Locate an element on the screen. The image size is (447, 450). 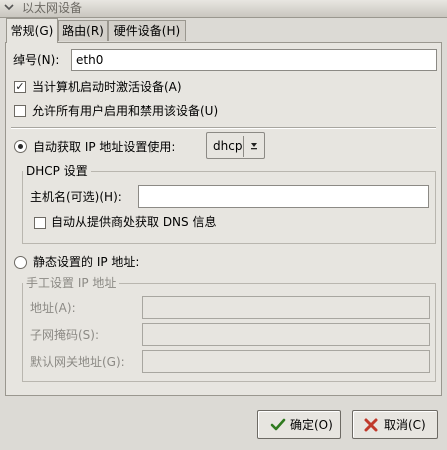
tab-hardware: 硬件设备(H) is located at coordinates (147, 30).